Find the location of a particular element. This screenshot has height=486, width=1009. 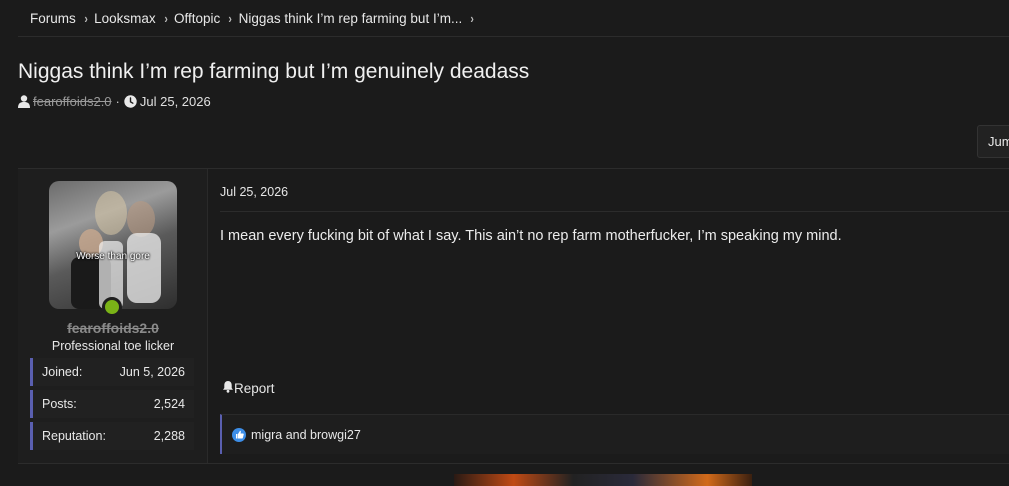

post-date-link: Jul 25, 2026 is located at coordinates (254, 192).